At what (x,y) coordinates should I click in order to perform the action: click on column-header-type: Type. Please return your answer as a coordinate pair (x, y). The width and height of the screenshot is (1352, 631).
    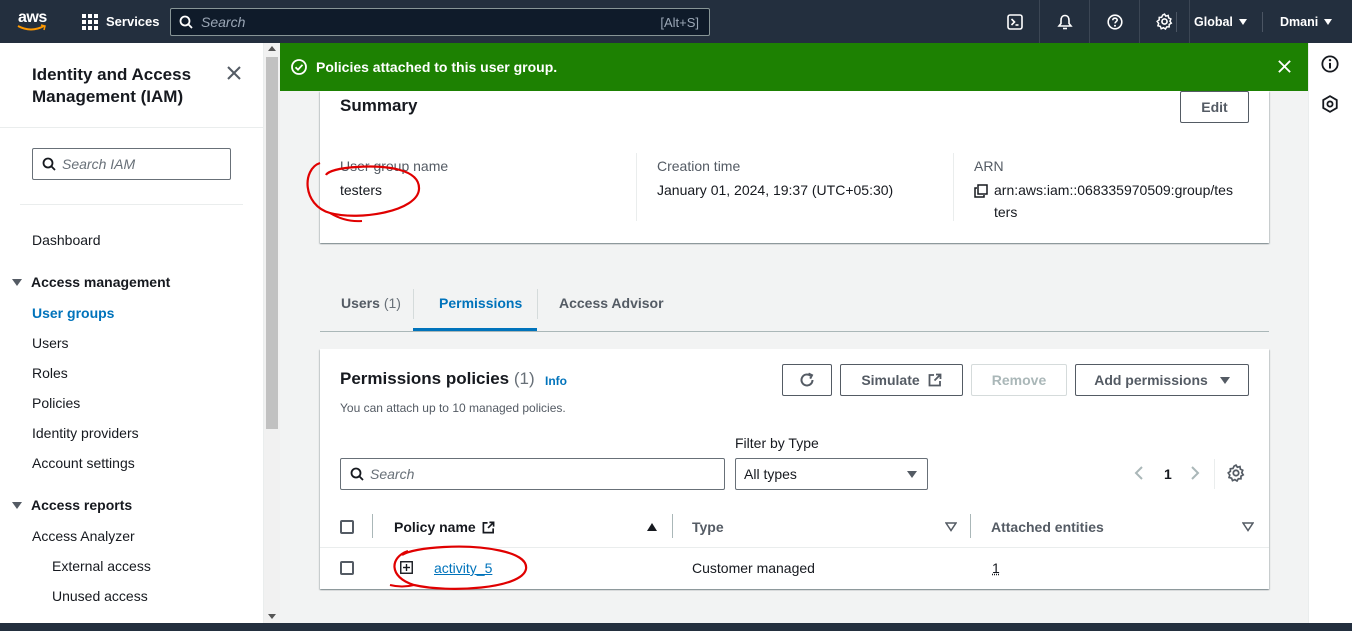
    Looking at the image, I should click on (708, 527).